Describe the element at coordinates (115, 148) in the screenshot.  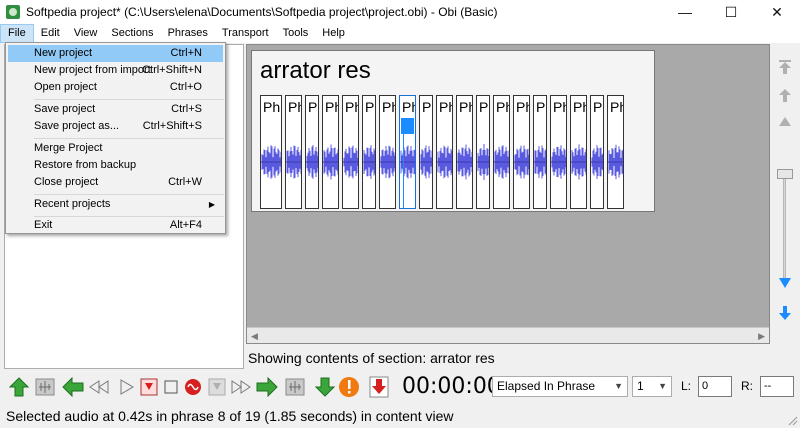
I see `menu-item-merge-project: Merge Project` at that location.